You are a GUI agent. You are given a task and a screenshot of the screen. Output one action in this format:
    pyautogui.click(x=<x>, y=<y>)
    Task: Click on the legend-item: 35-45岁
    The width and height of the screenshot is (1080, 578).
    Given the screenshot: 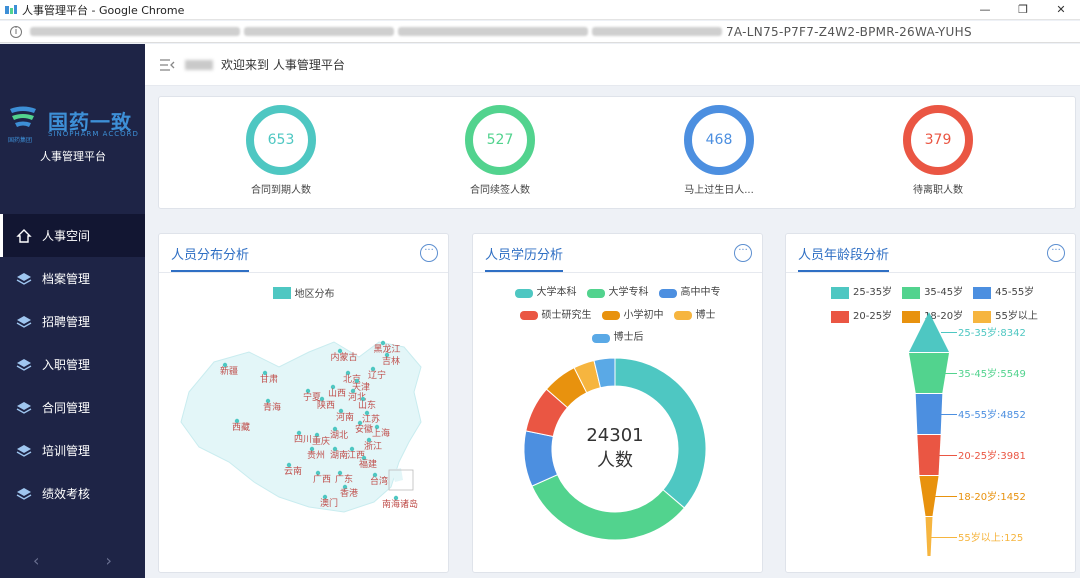 What is the action you would take?
    pyautogui.click(x=932, y=293)
    